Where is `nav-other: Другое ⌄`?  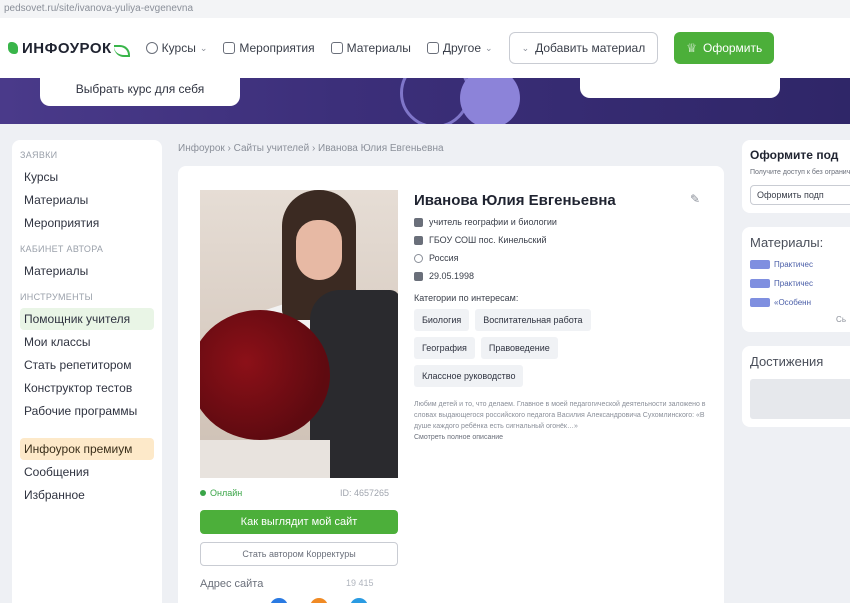
nav-other: Другое ⌄ is located at coordinates (459, 48).